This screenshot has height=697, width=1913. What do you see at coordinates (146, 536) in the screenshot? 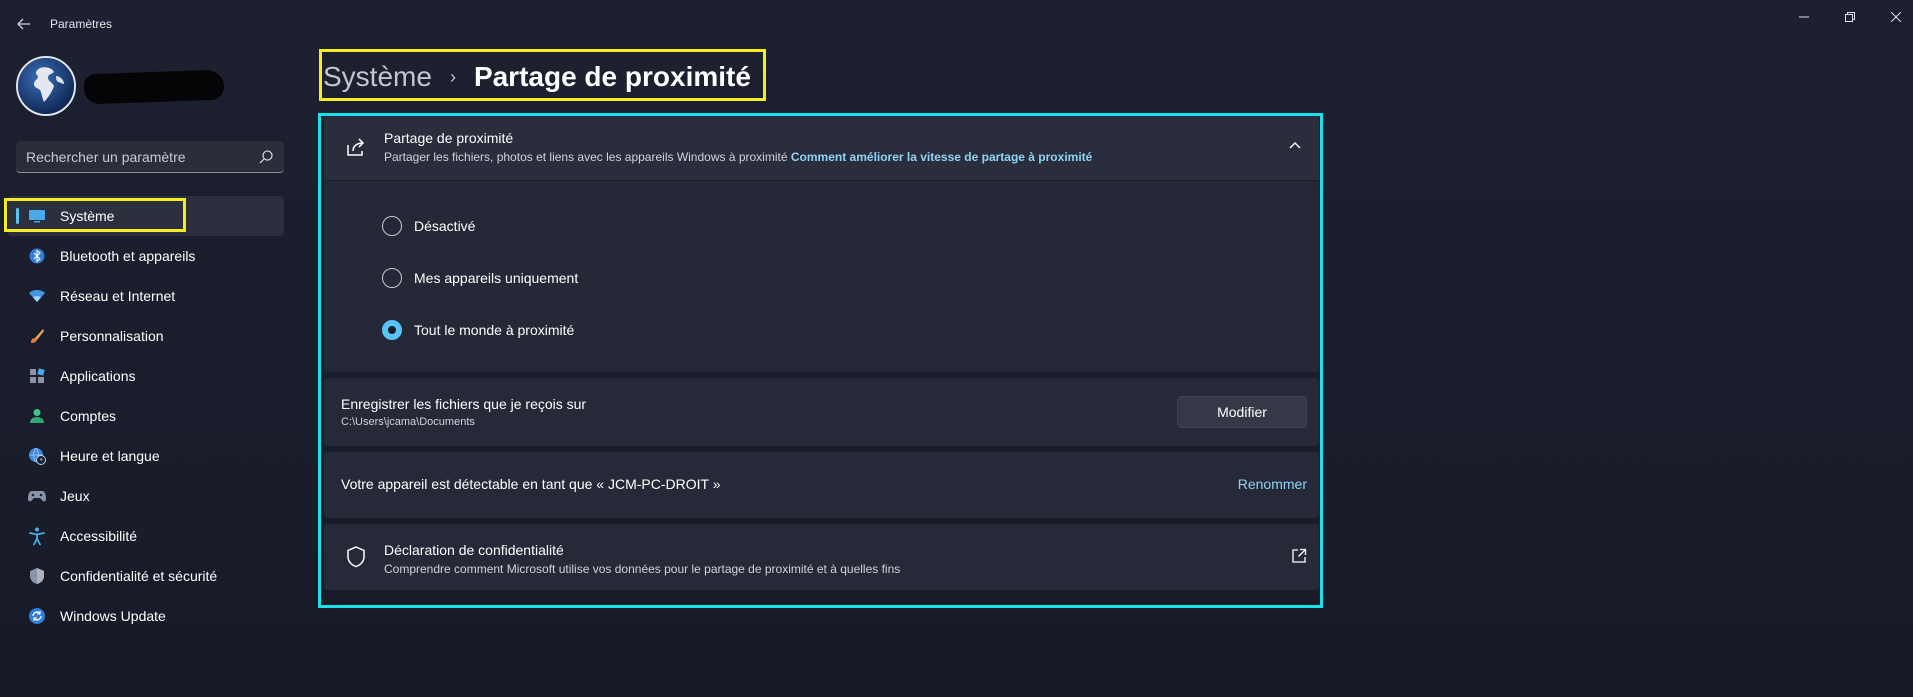
I see `sidebar-item-accessibilite: Accessibilité` at bounding box center [146, 536].